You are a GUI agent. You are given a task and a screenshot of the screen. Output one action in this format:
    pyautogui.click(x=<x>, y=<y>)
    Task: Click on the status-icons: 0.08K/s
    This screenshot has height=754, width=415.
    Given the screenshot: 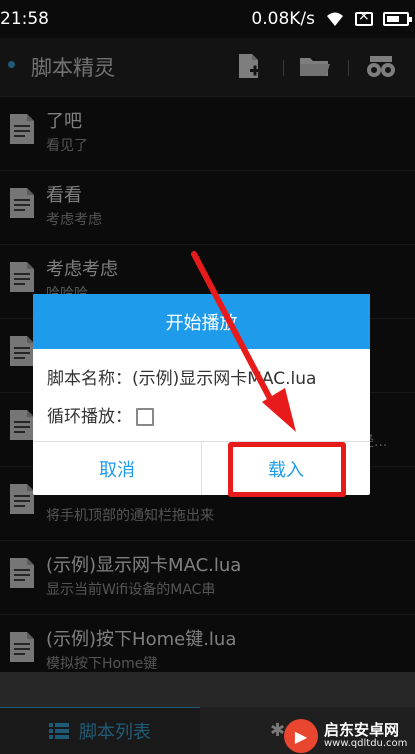 What is the action you would take?
    pyautogui.click(x=331, y=18)
    